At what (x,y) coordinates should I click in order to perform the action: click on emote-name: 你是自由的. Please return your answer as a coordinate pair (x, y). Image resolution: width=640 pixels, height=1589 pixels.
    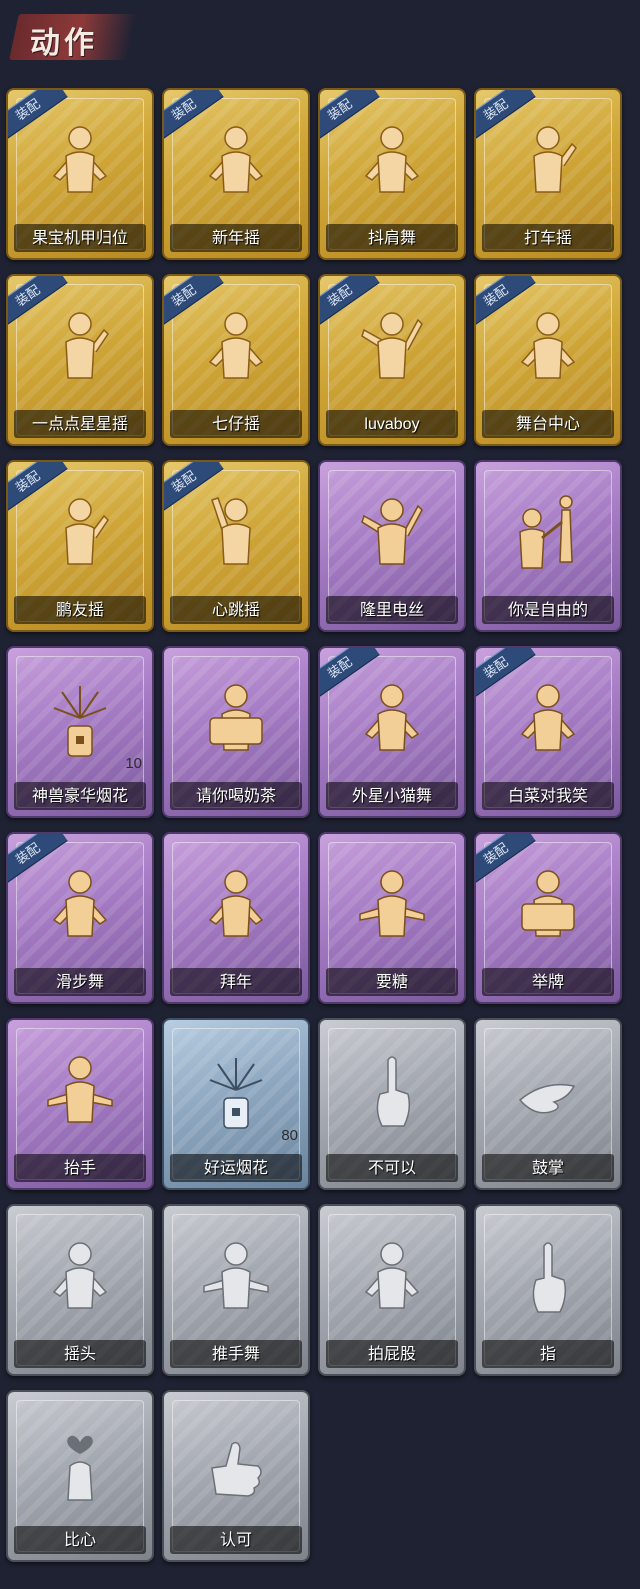
    Looking at the image, I should click on (547, 610).